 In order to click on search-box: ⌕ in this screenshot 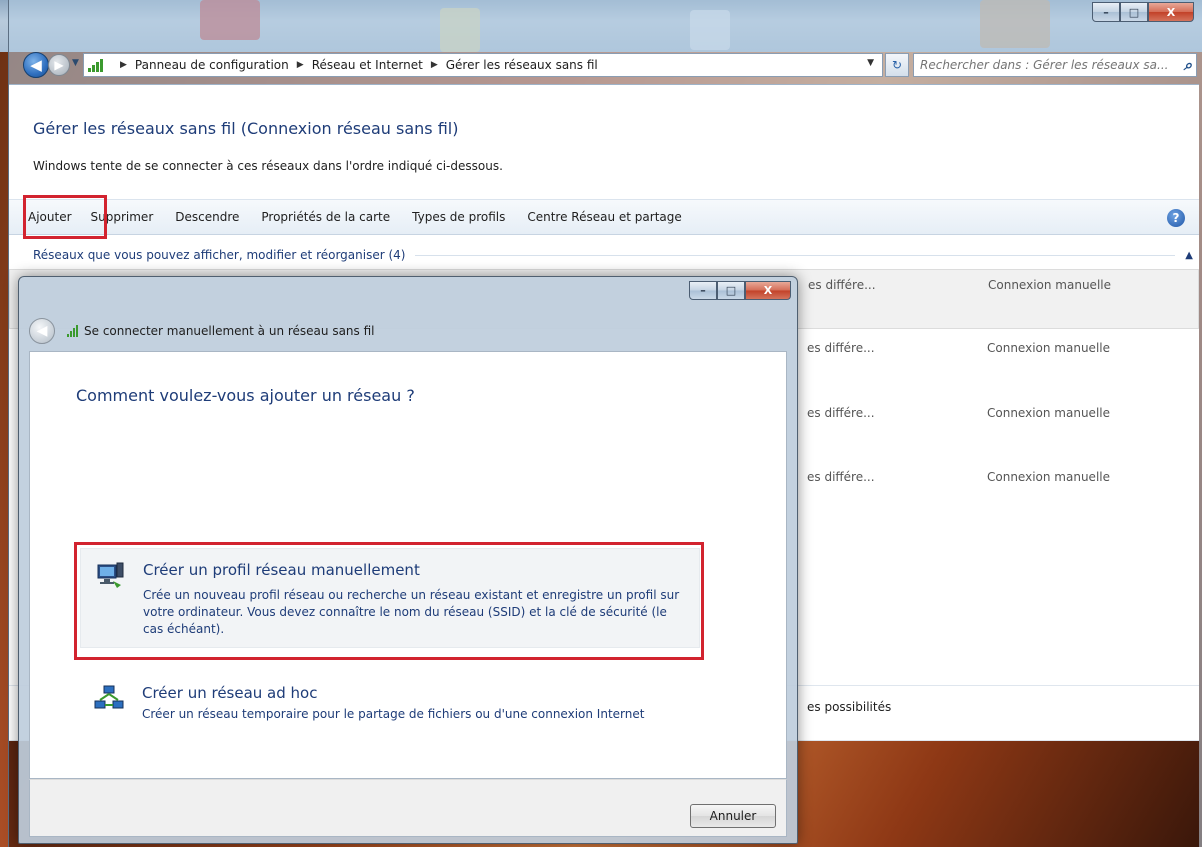, I will do `click(1055, 65)`.